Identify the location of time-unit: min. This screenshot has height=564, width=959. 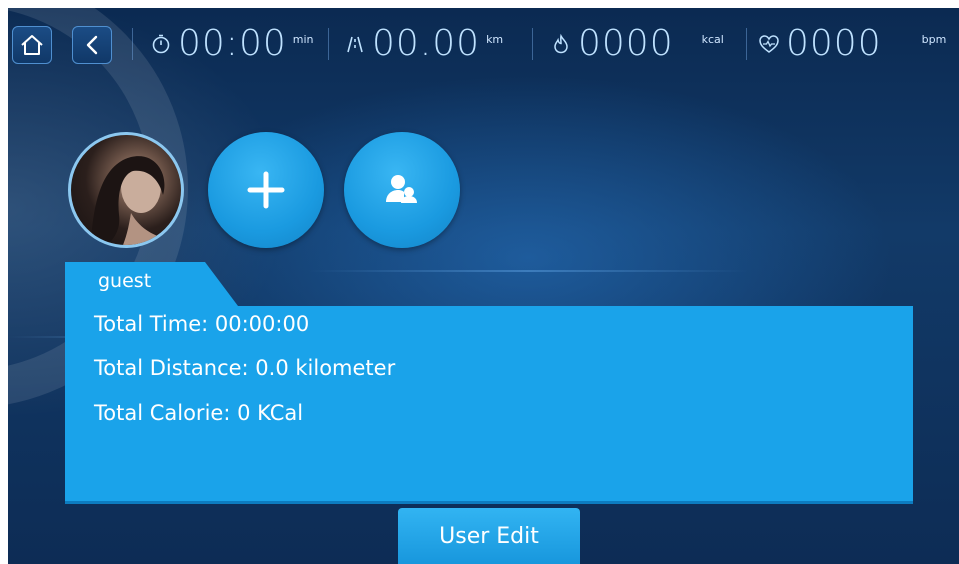
(303, 39).